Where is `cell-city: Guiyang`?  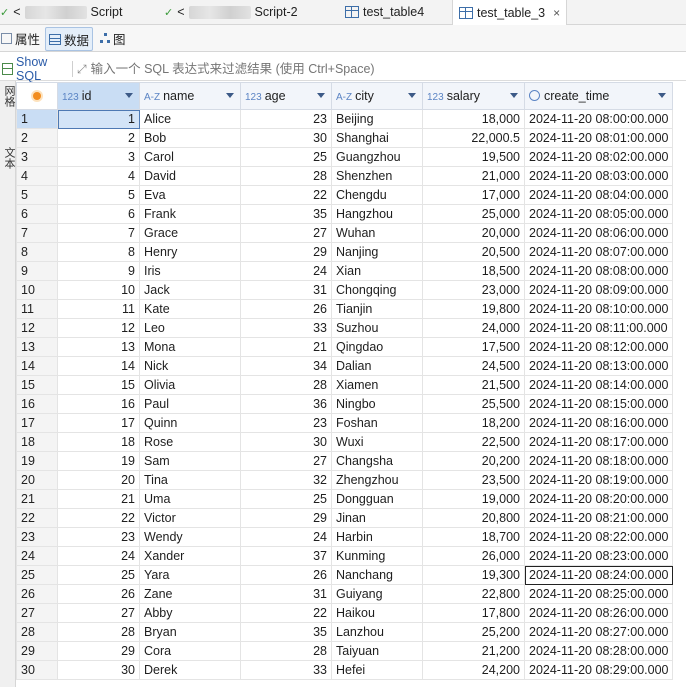
cell-city: Guiyang is located at coordinates (377, 594).